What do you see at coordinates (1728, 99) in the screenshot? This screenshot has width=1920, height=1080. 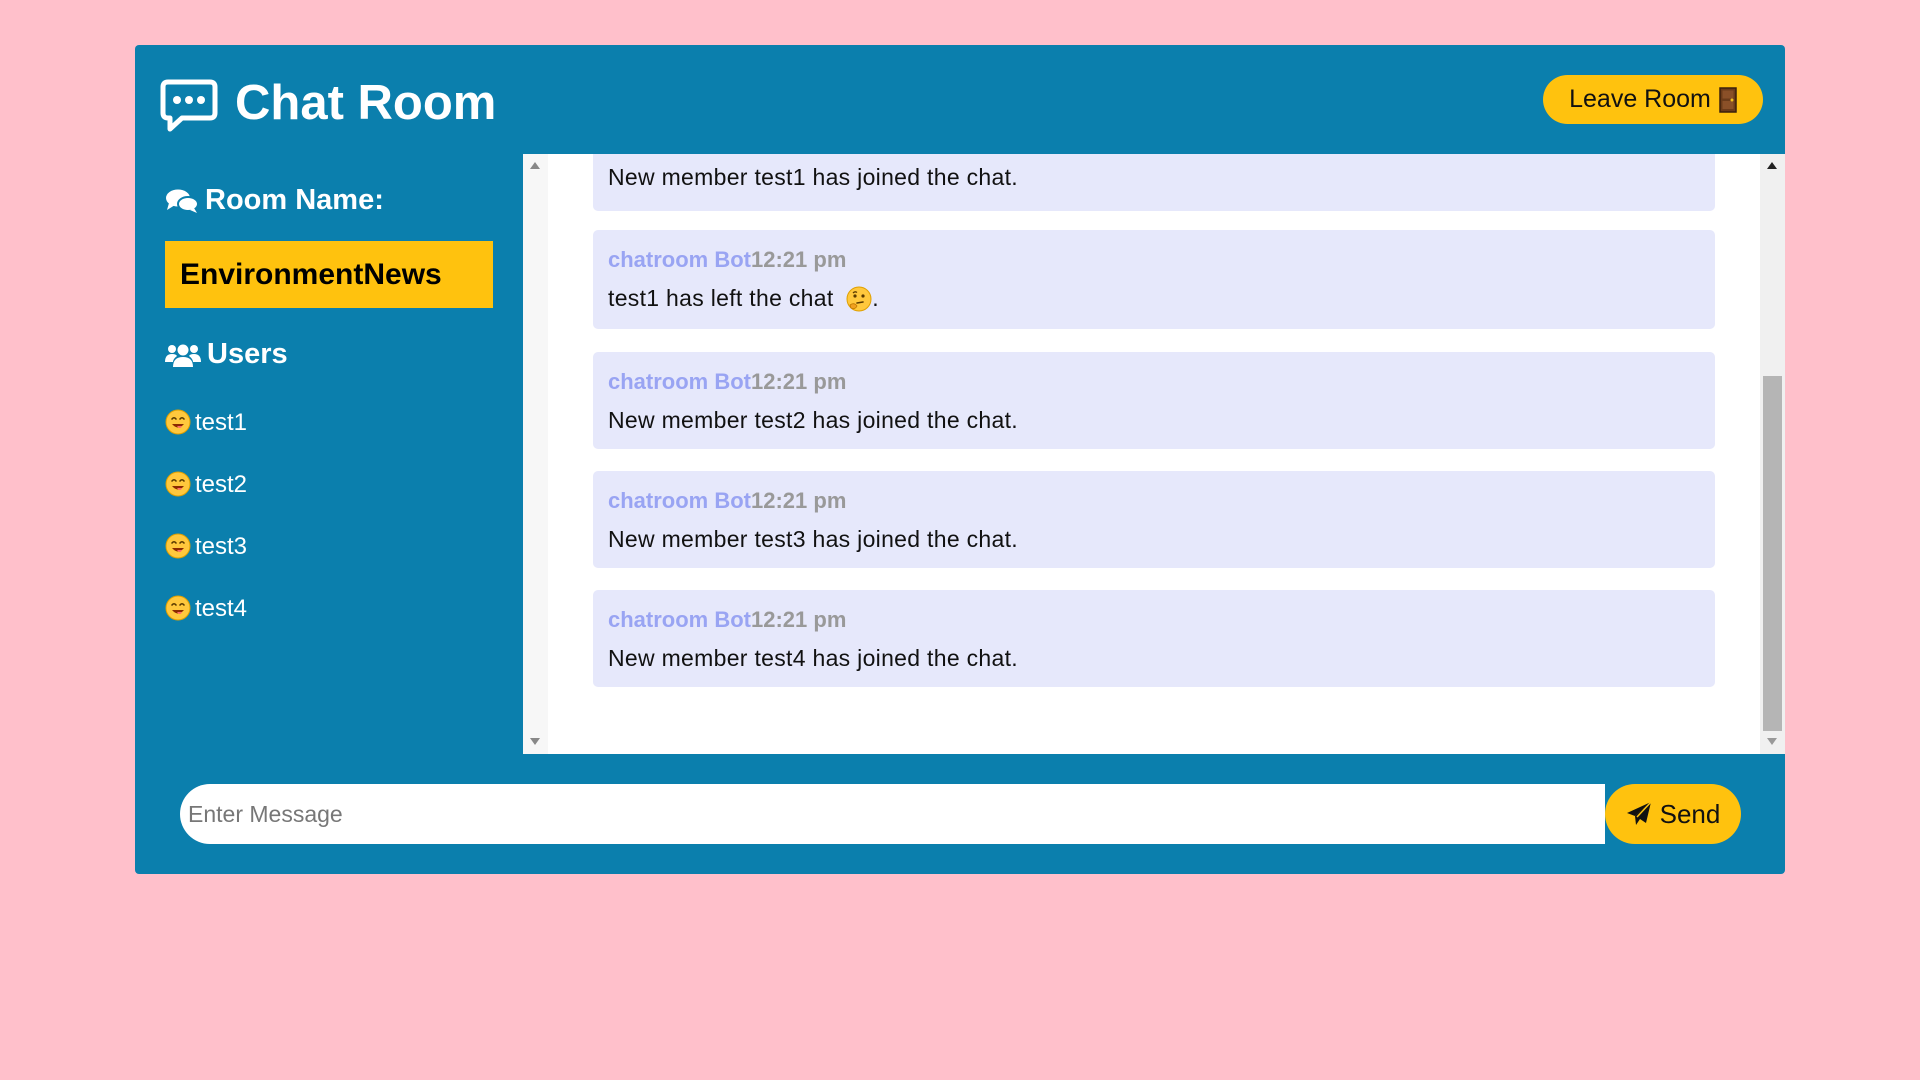 I see `door-icon` at bounding box center [1728, 99].